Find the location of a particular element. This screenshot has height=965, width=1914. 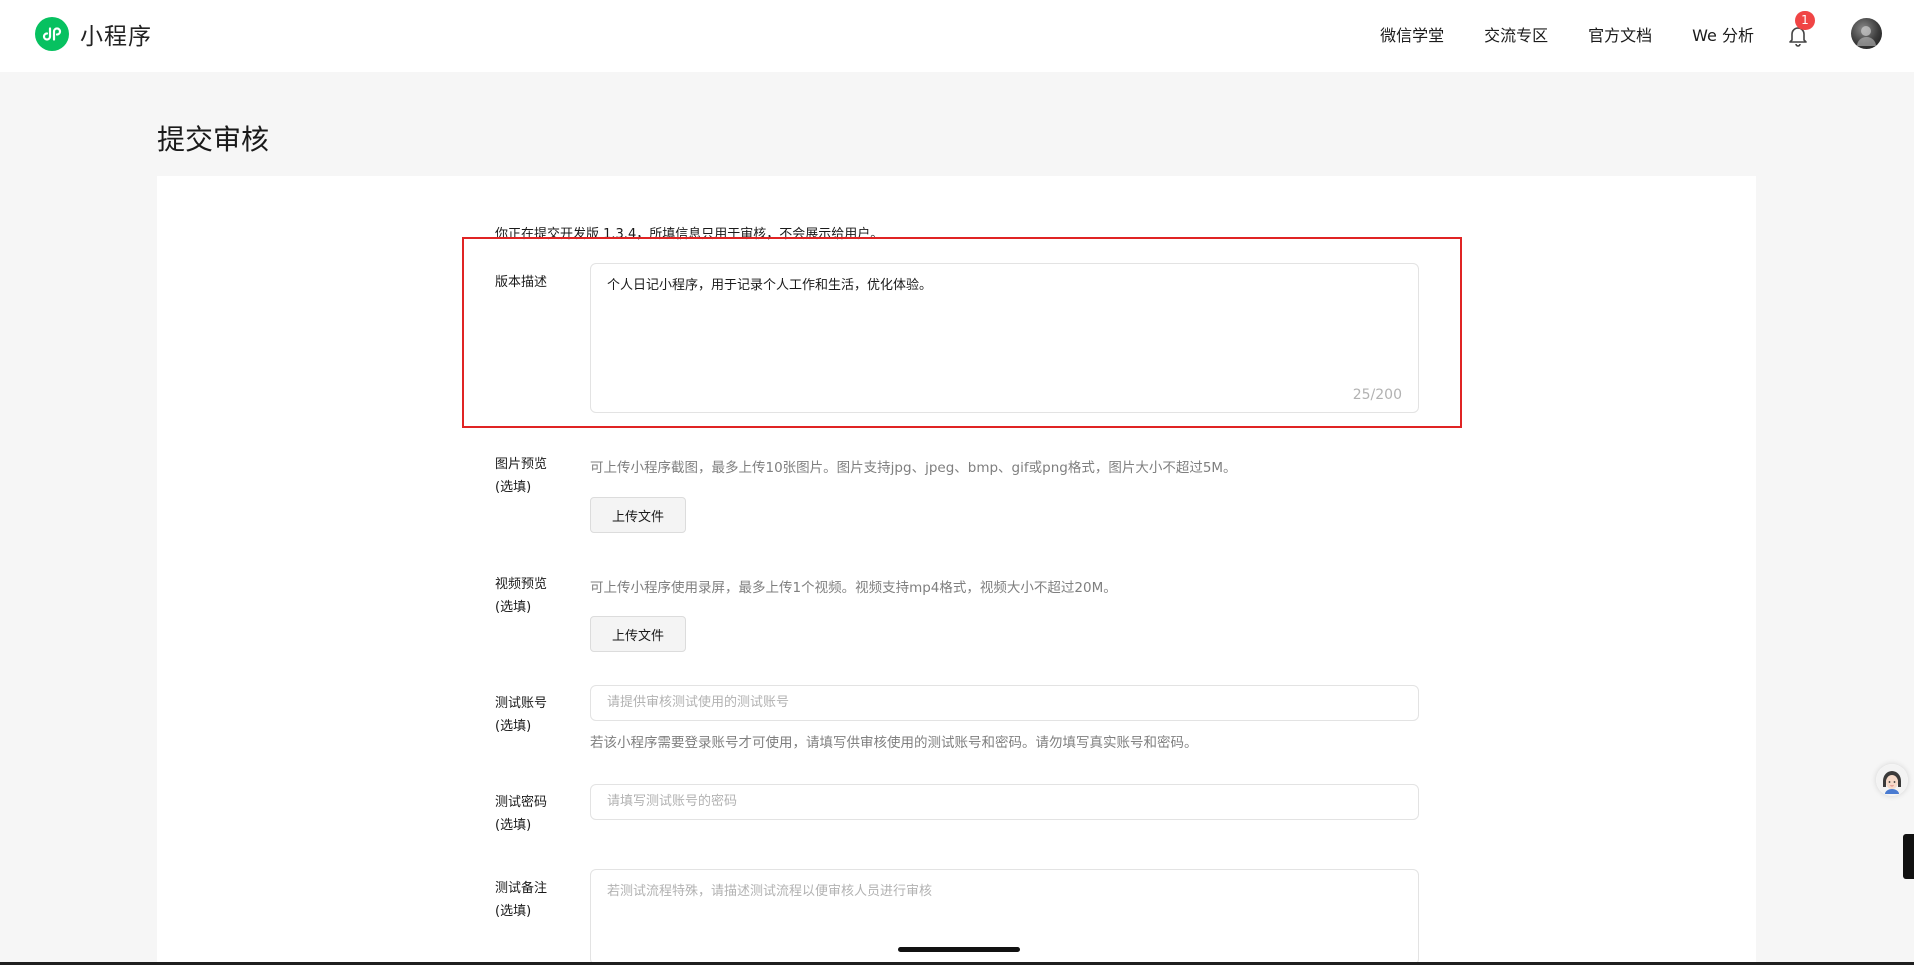

upload-video-button: 上传文件 is located at coordinates (638, 634).